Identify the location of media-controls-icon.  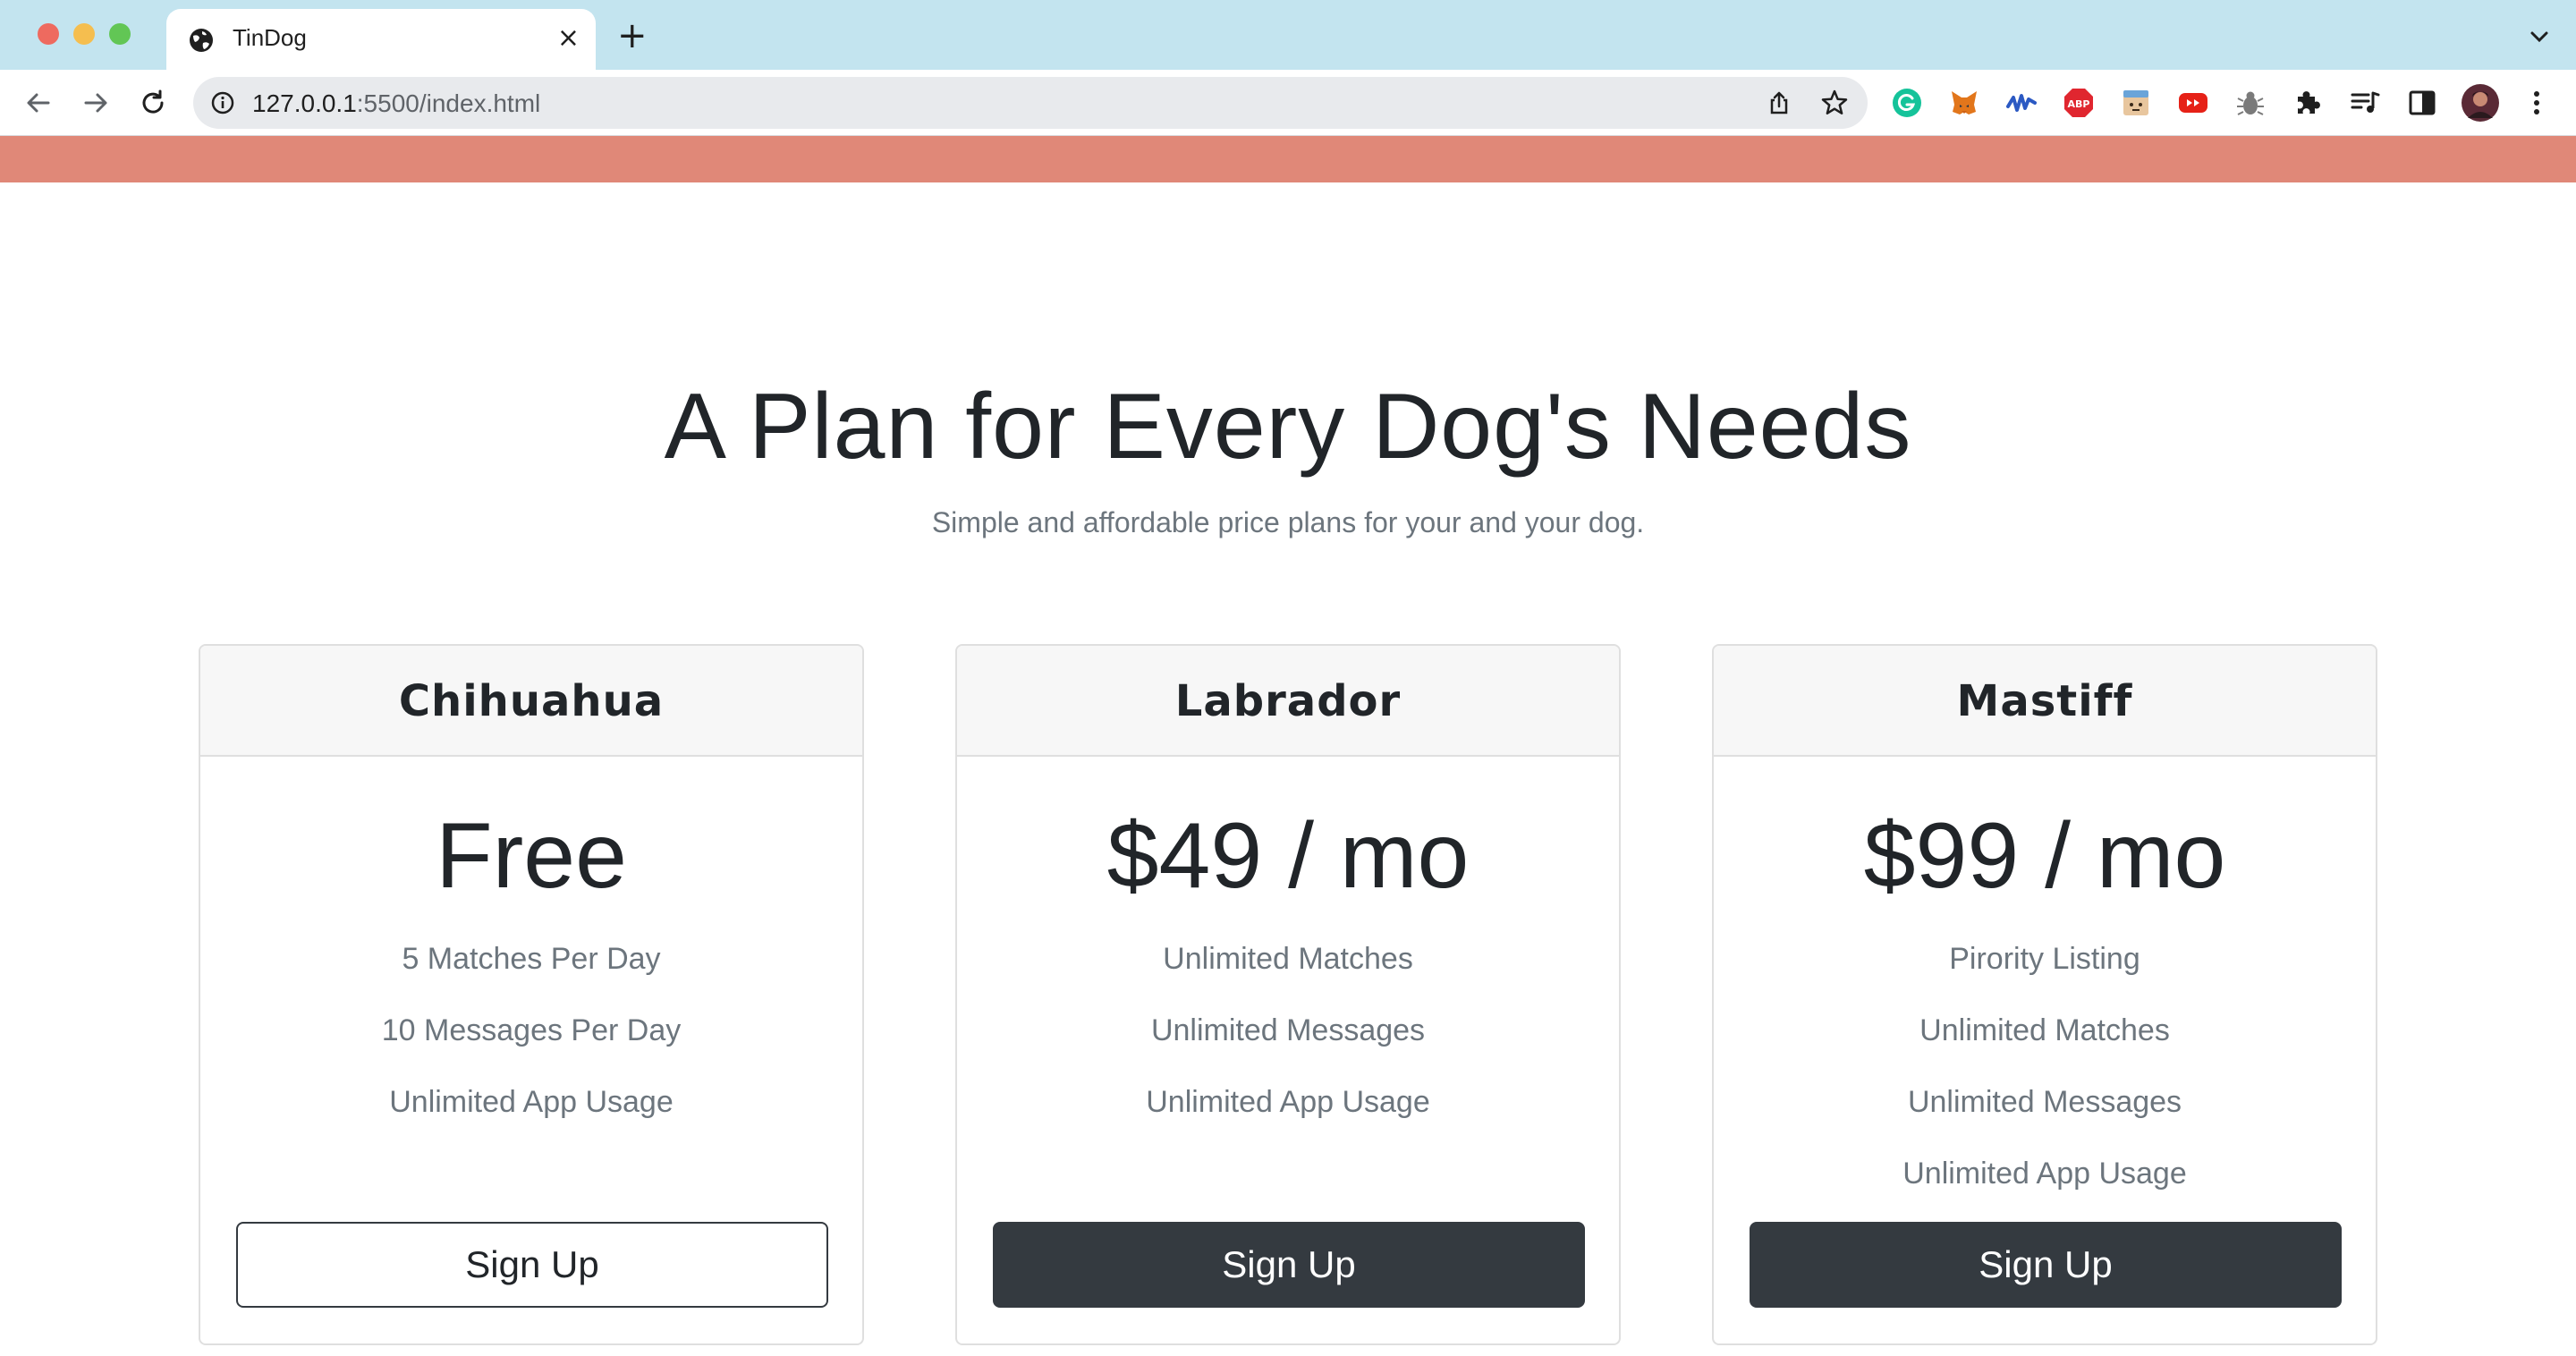
(2365, 103).